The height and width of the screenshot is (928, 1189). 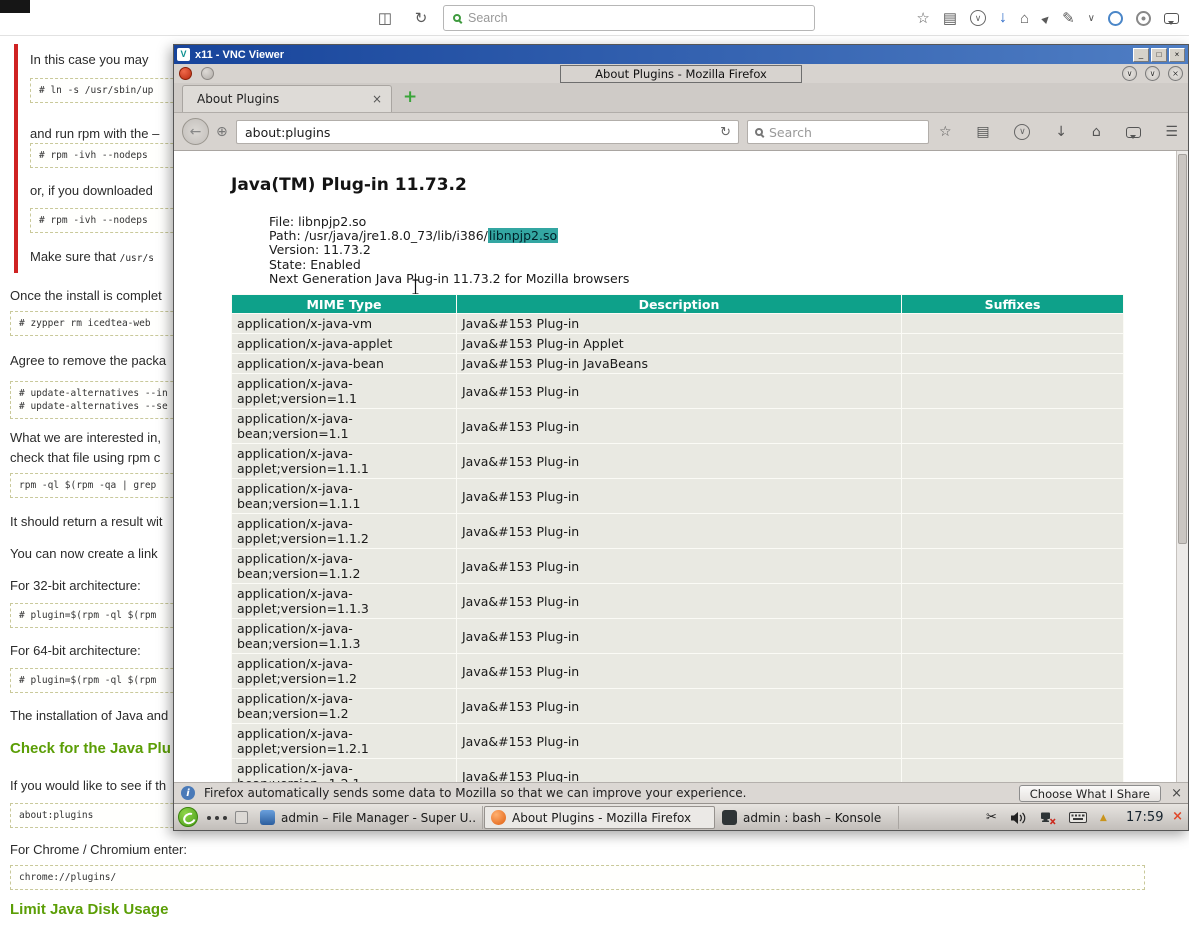 I want to click on minimize-button: _, so click(x=1141, y=54).